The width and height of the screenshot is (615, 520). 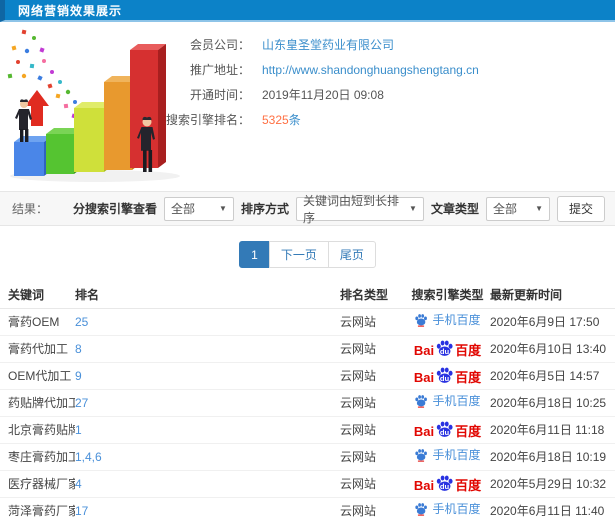 What do you see at coordinates (81, 403) in the screenshot?
I see `rank-link: 27` at bounding box center [81, 403].